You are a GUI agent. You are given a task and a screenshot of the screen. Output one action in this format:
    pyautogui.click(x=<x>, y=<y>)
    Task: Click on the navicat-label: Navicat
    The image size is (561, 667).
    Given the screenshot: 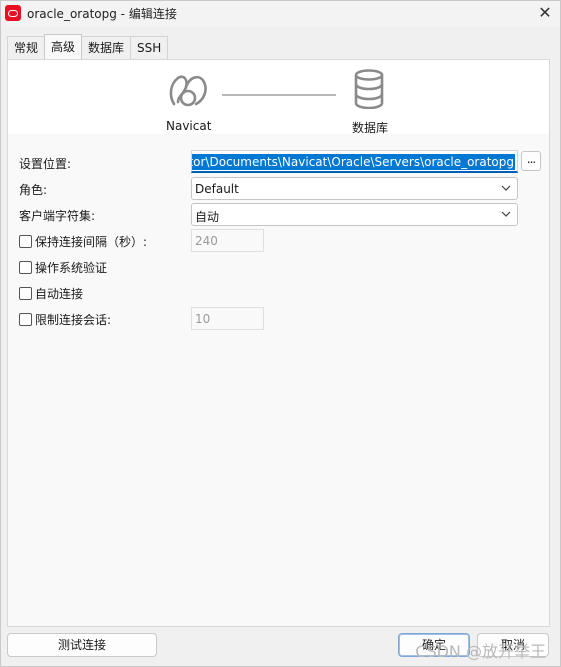 What is the action you would take?
    pyautogui.click(x=189, y=126)
    